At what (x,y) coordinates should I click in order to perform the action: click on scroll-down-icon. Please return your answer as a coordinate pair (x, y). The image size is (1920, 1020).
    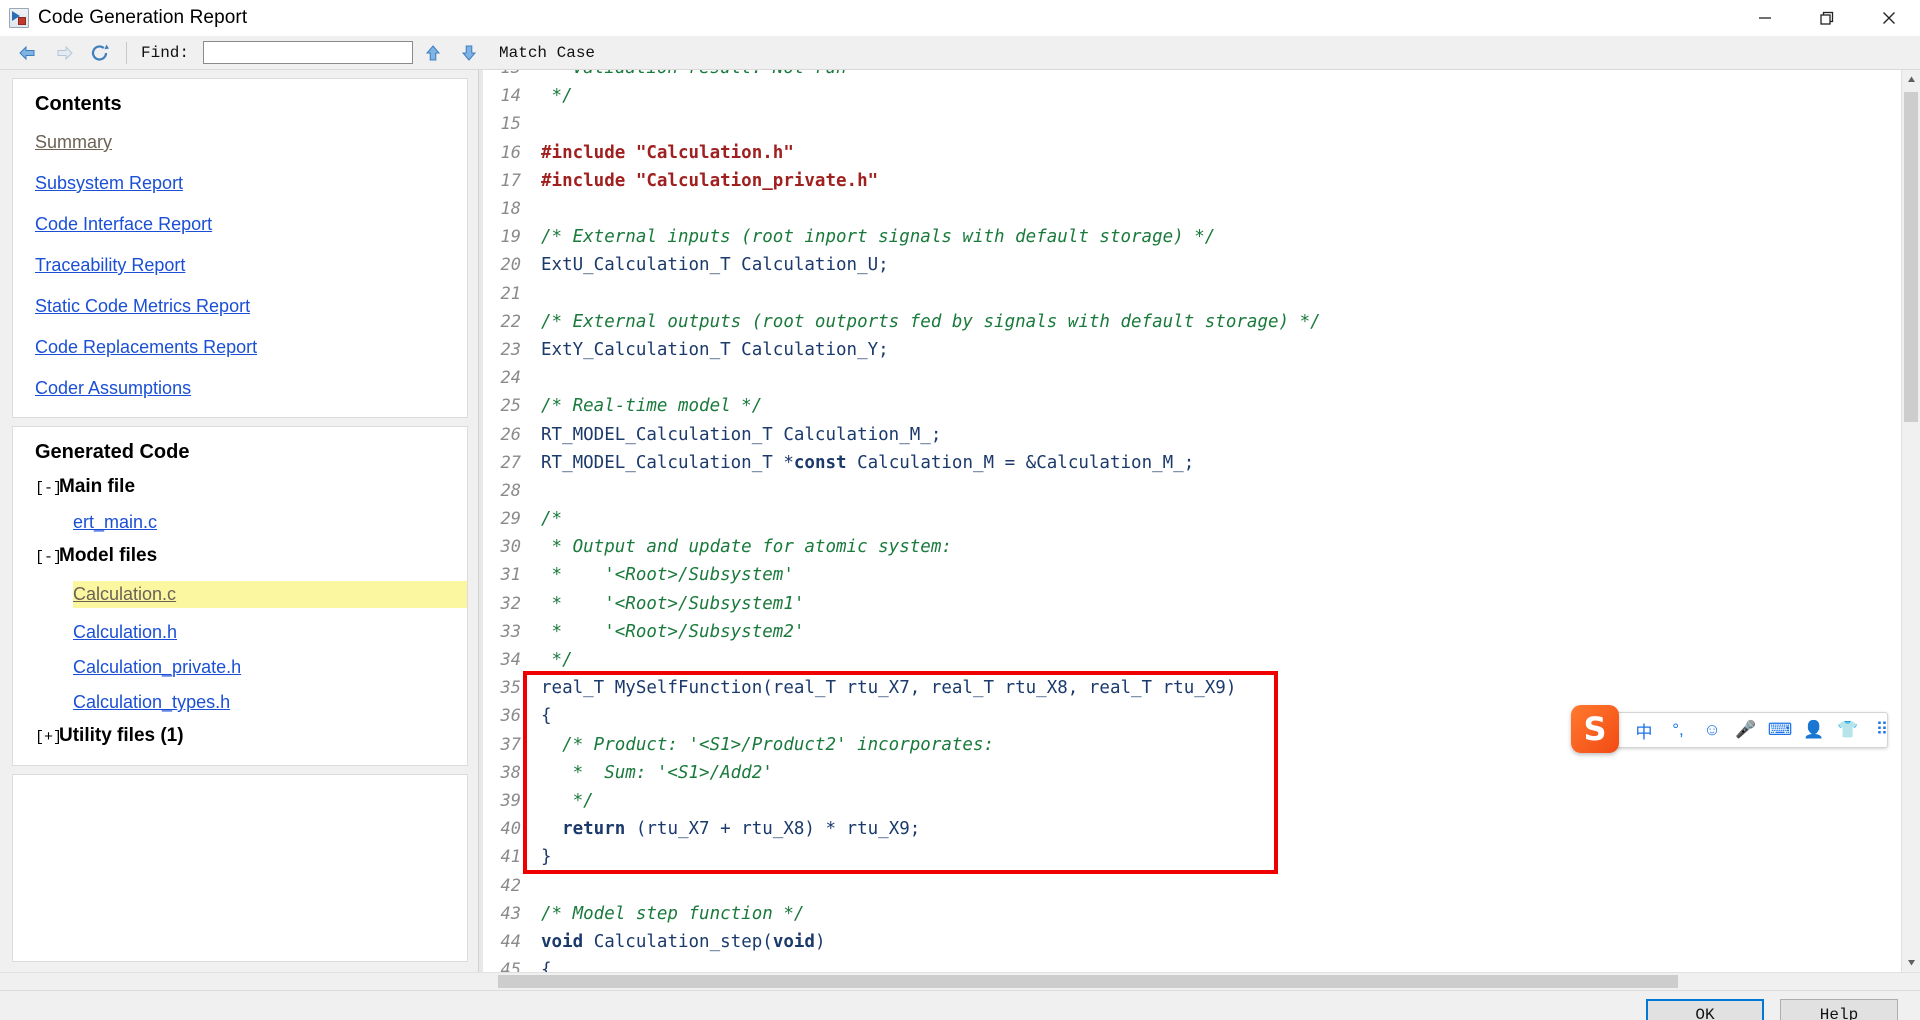
    Looking at the image, I should click on (1911, 962).